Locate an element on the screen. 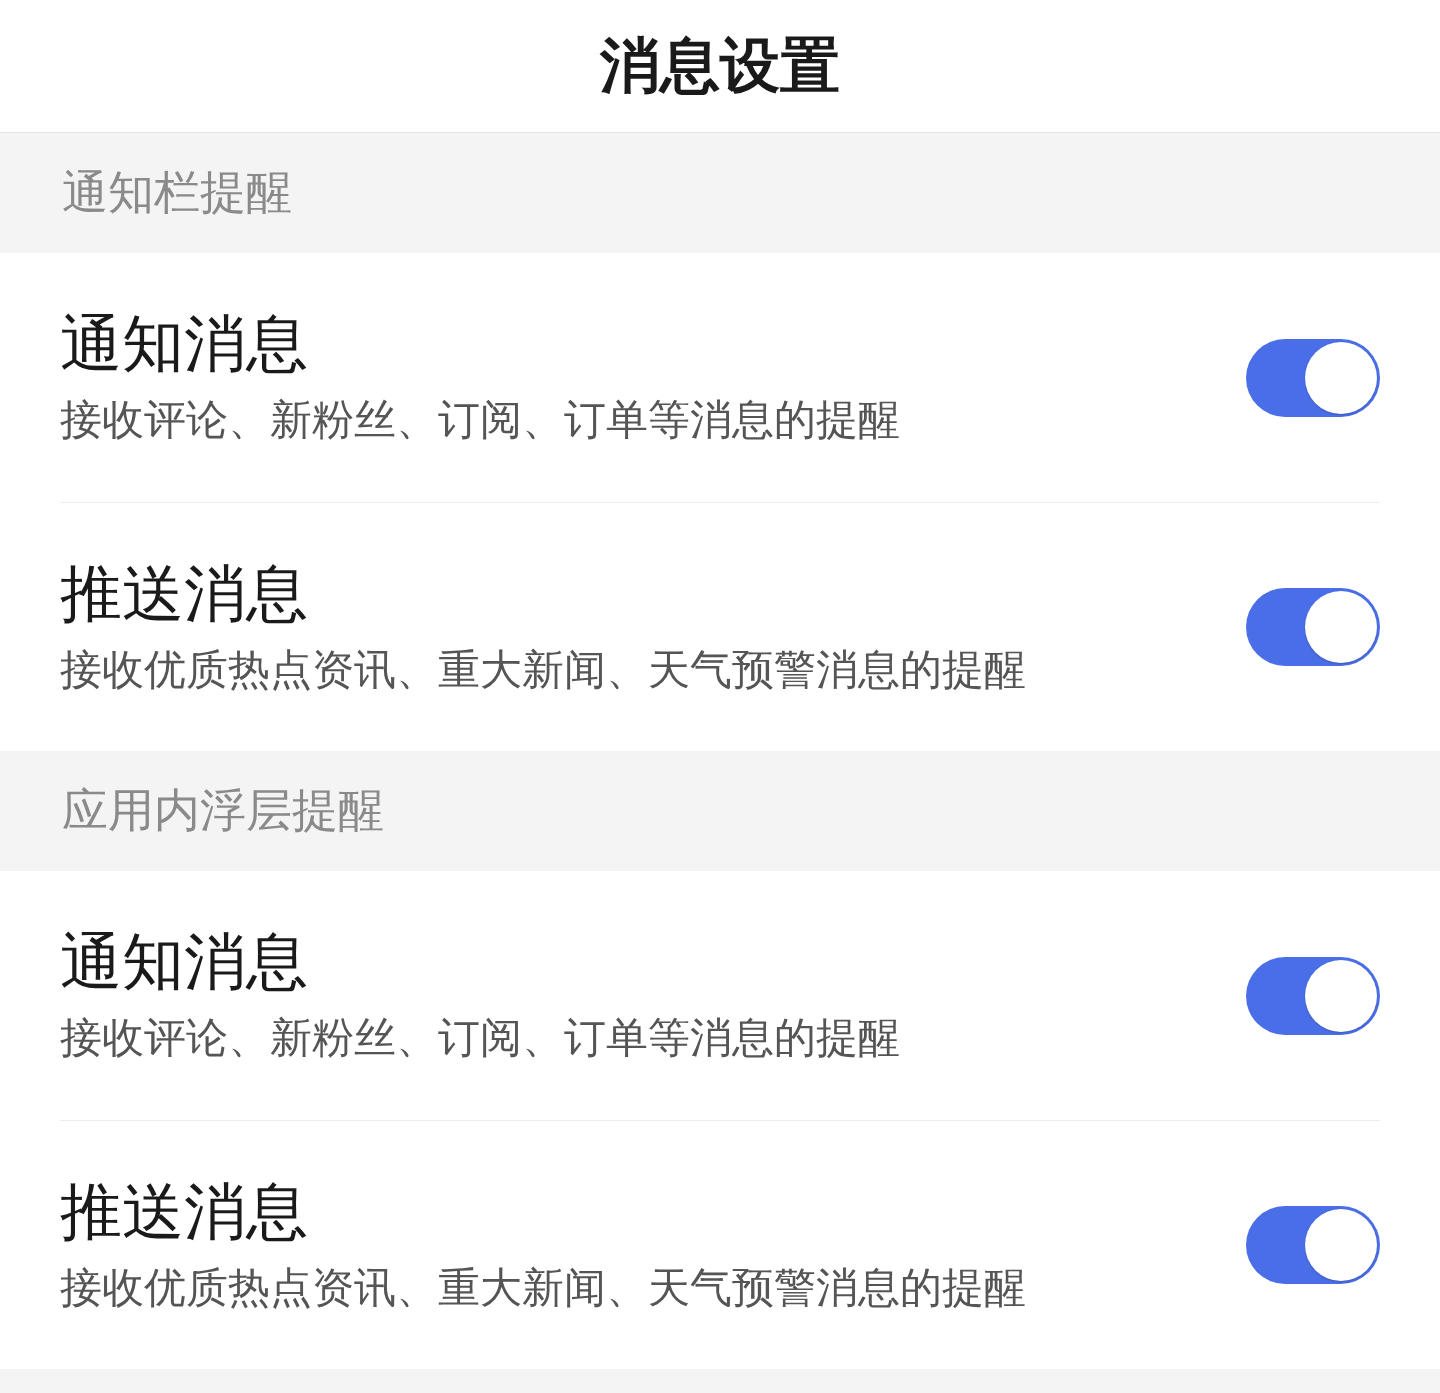 The height and width of the screenshot is (1393, 1440). section-header: 应用内浮层提醒 is located at coordinates (223, 810).